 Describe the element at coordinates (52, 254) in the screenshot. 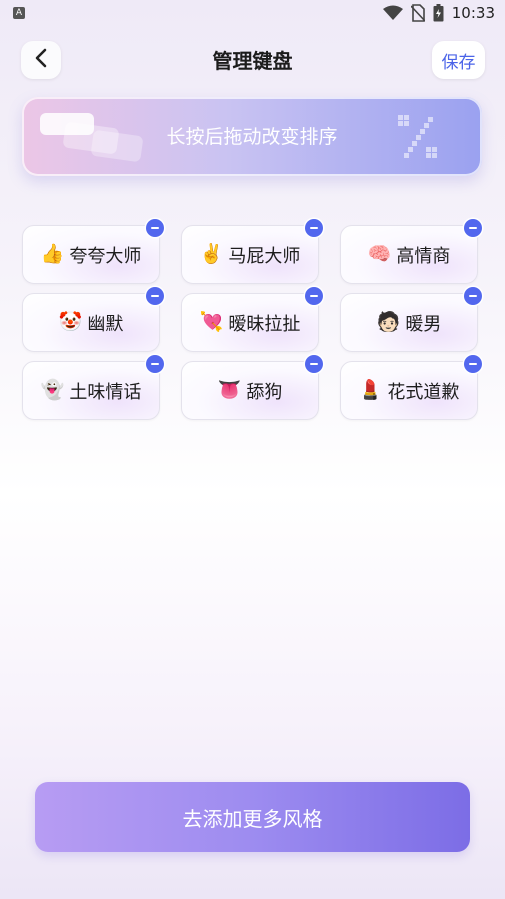

I see `chip-emoji-icon: 👍` at that location.